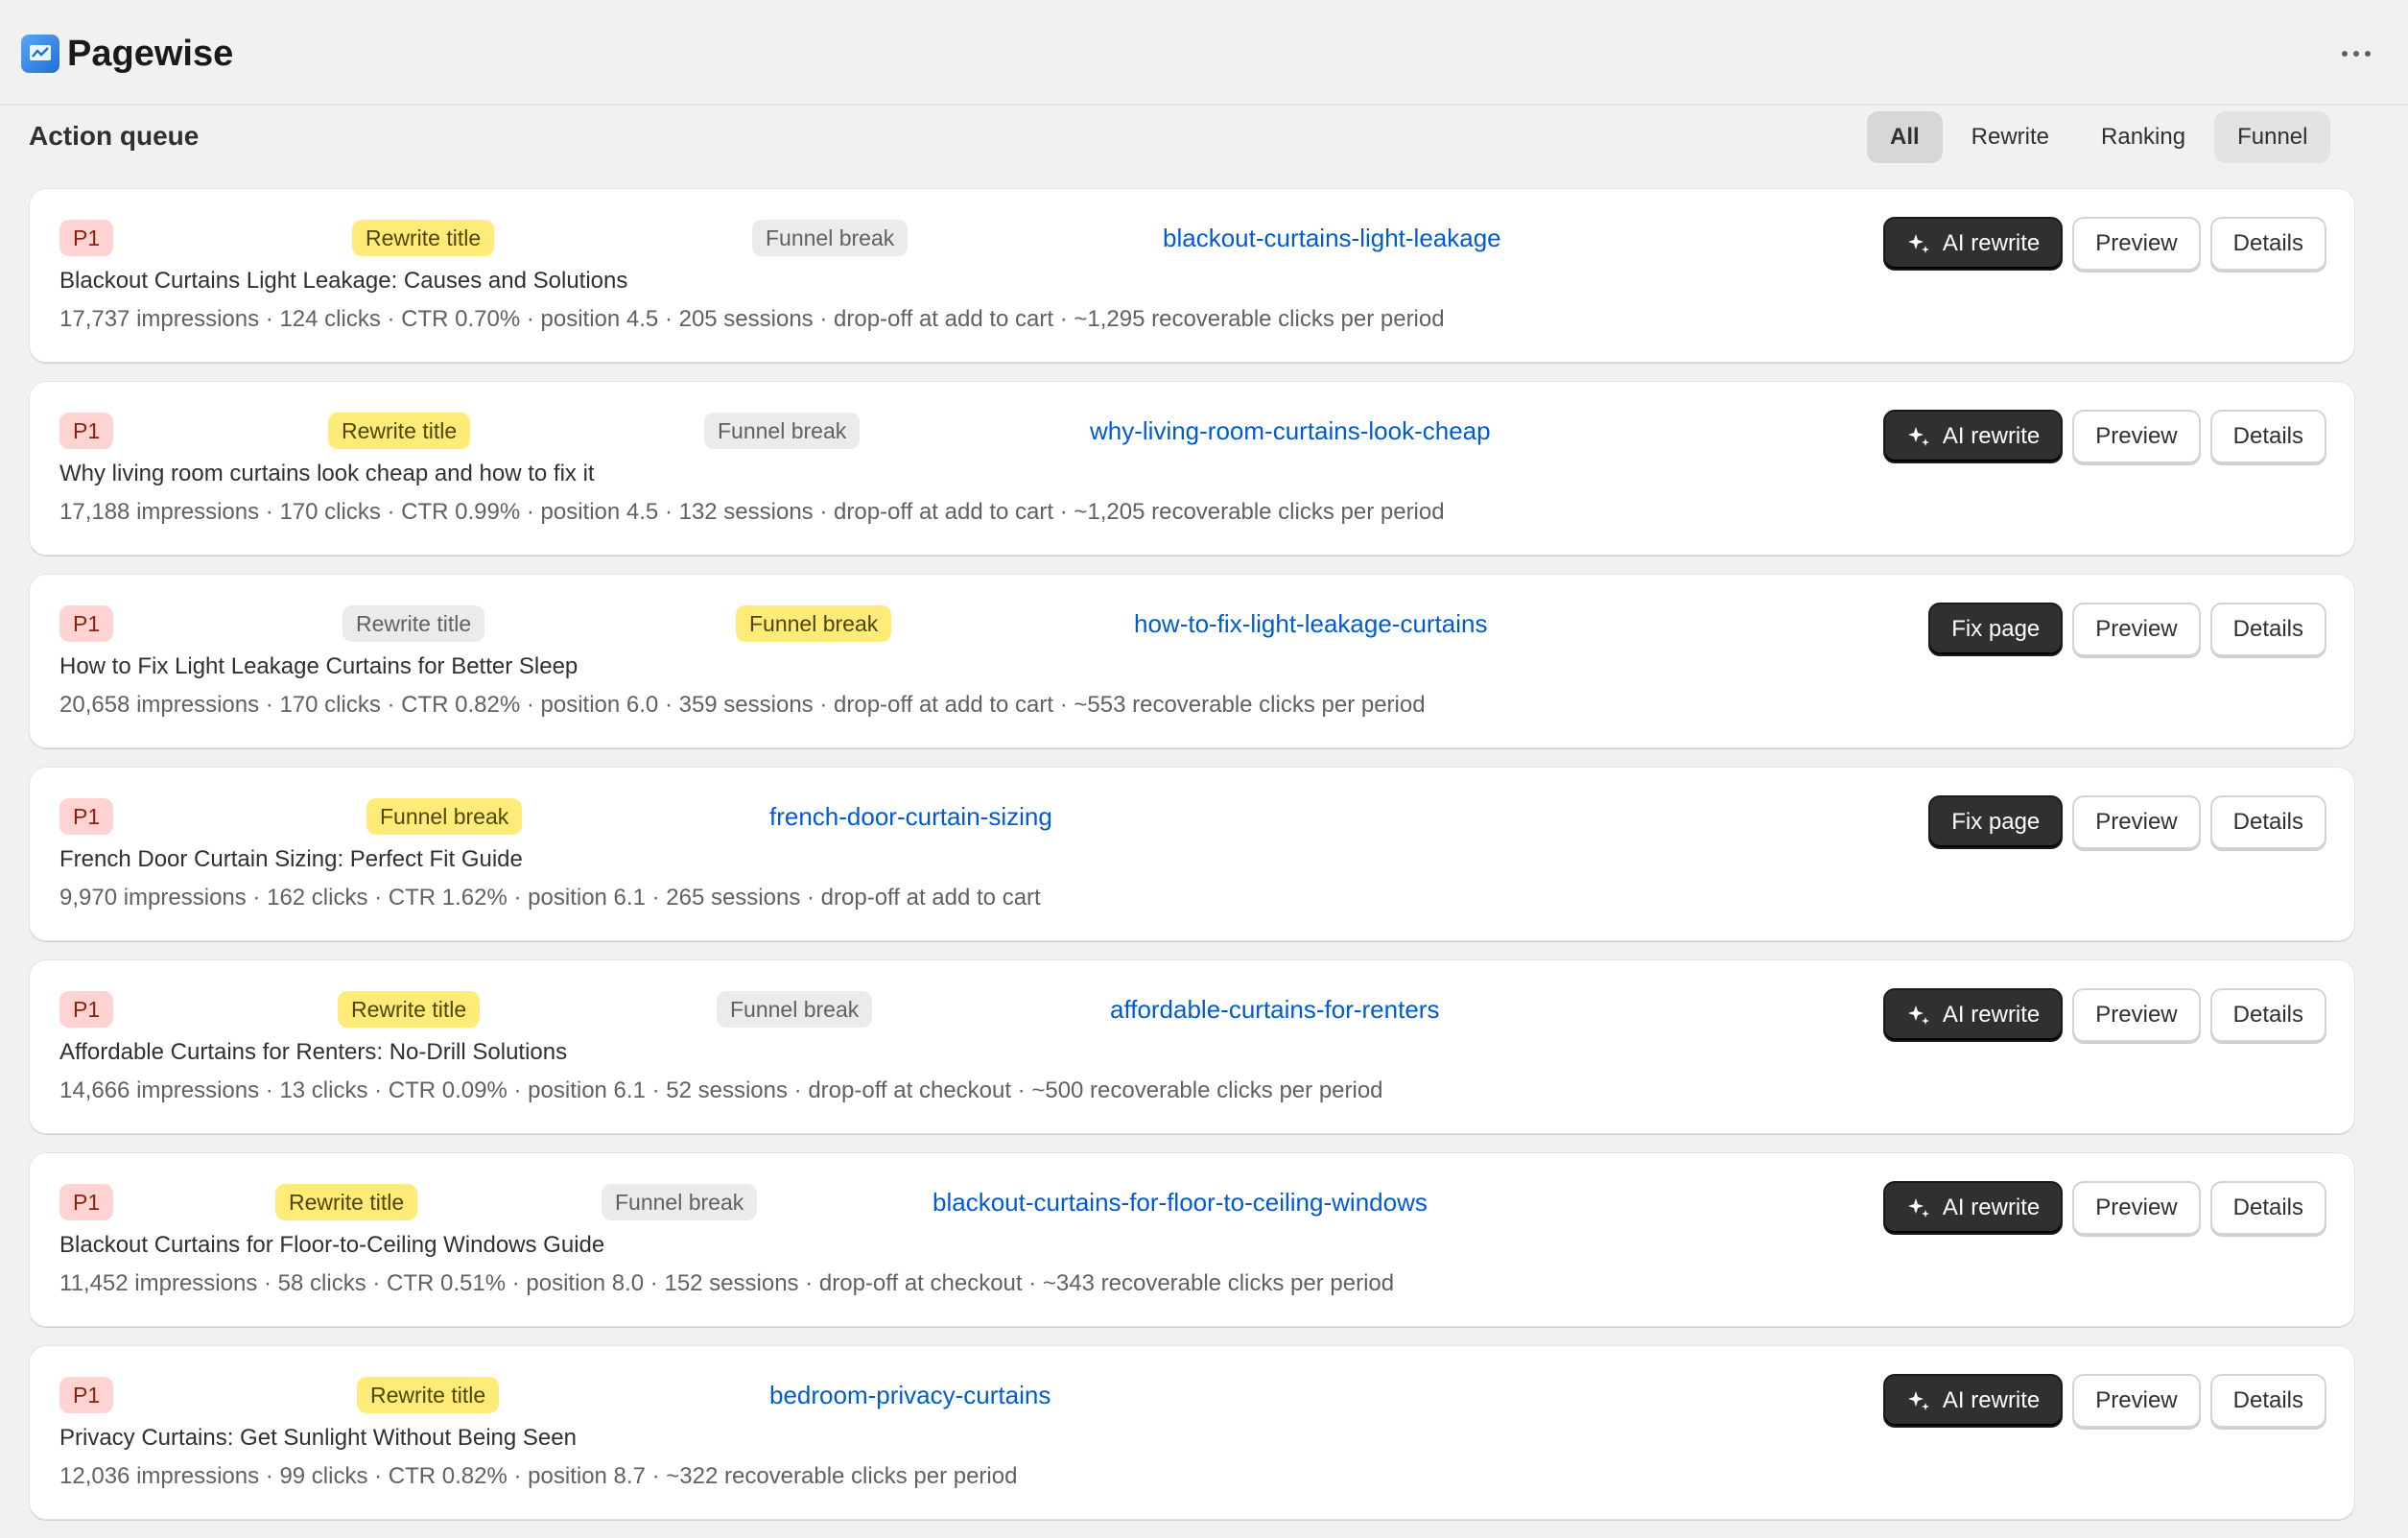  I want to click on page-slug-link: blackout-curtains-light-leakage, so click(1332, 238).